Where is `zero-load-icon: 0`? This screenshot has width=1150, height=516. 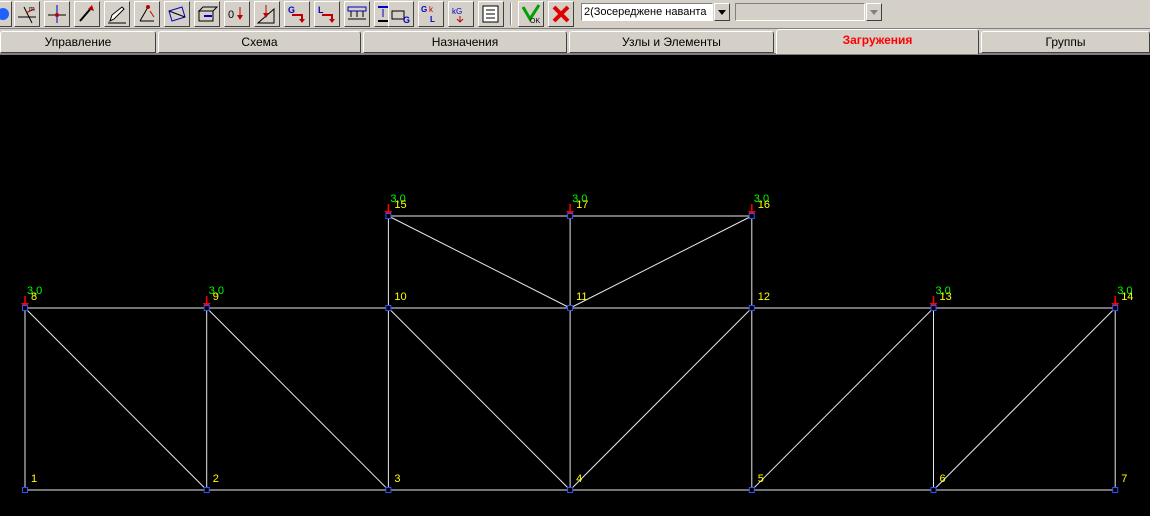 zero-load-icon: 0 is located at coordinates (235, 14).